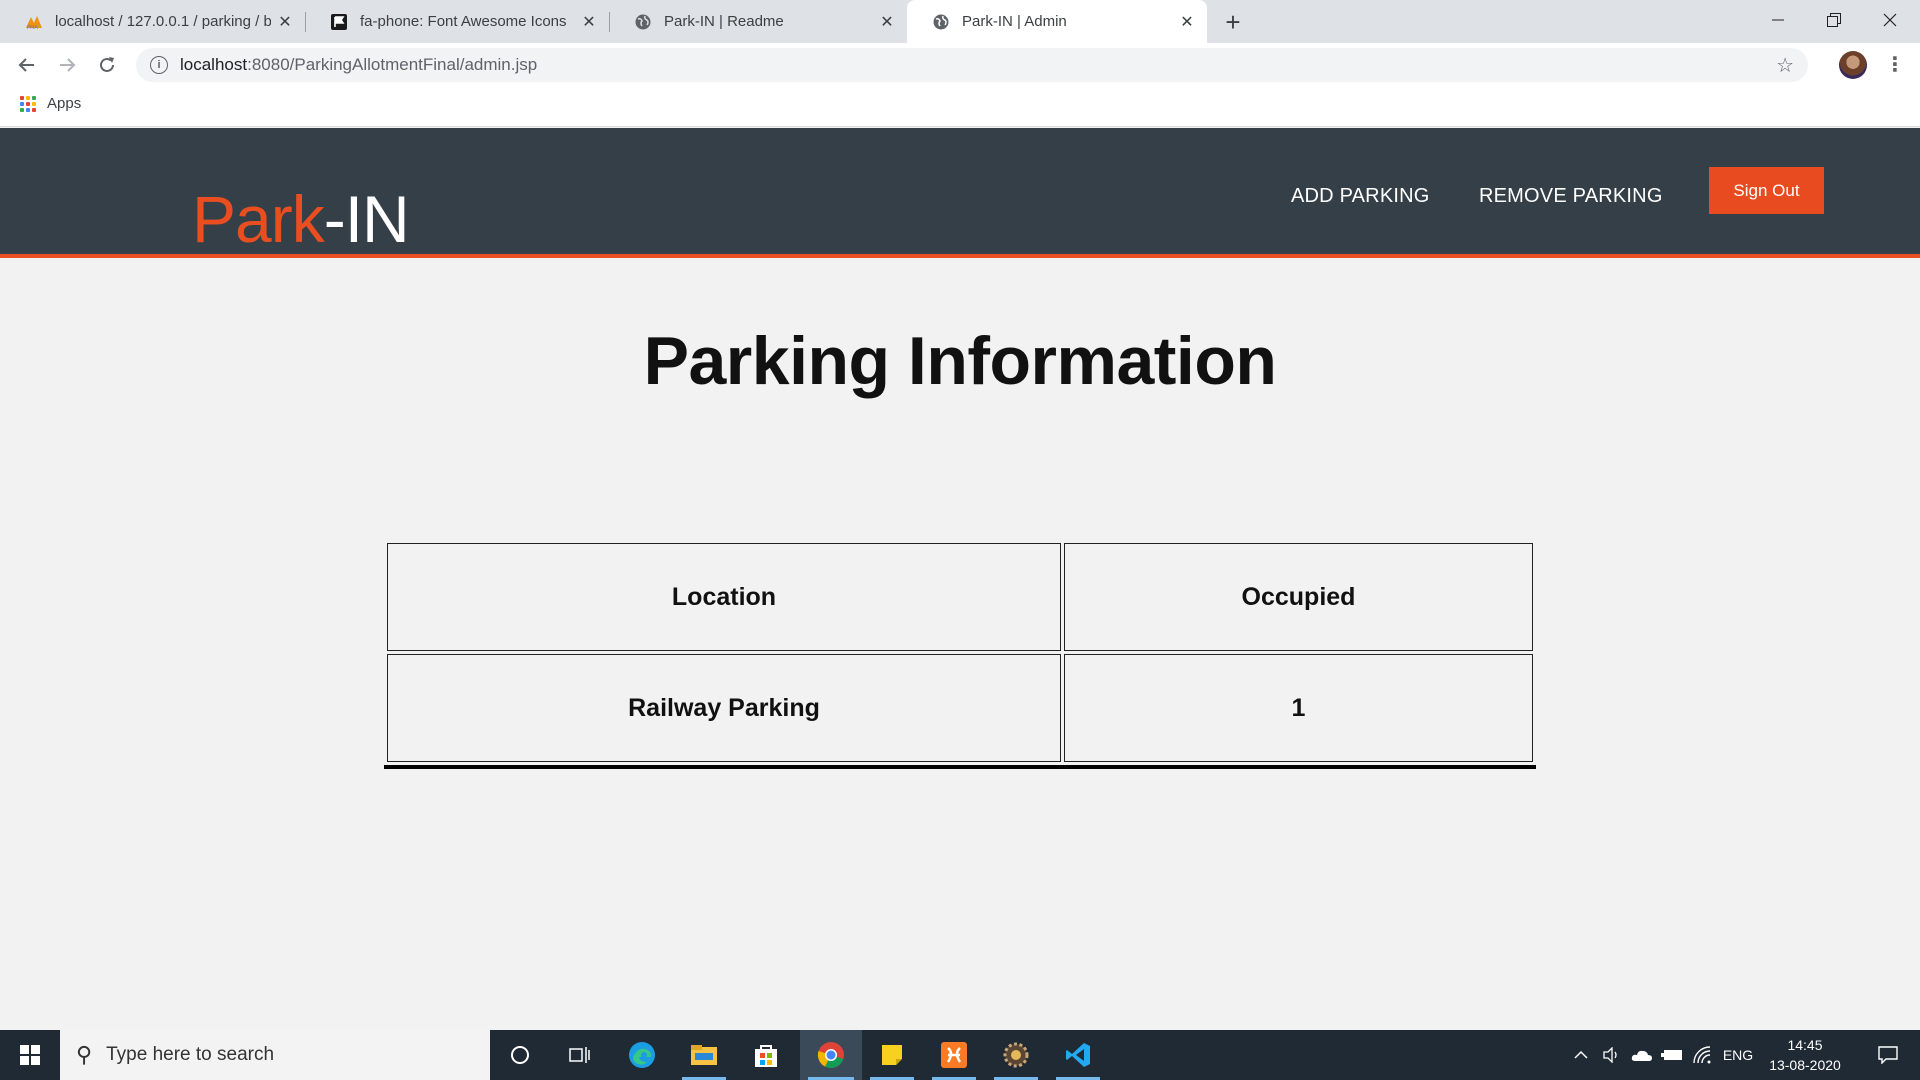  I want to click on forward-icon, so click(67, 65).